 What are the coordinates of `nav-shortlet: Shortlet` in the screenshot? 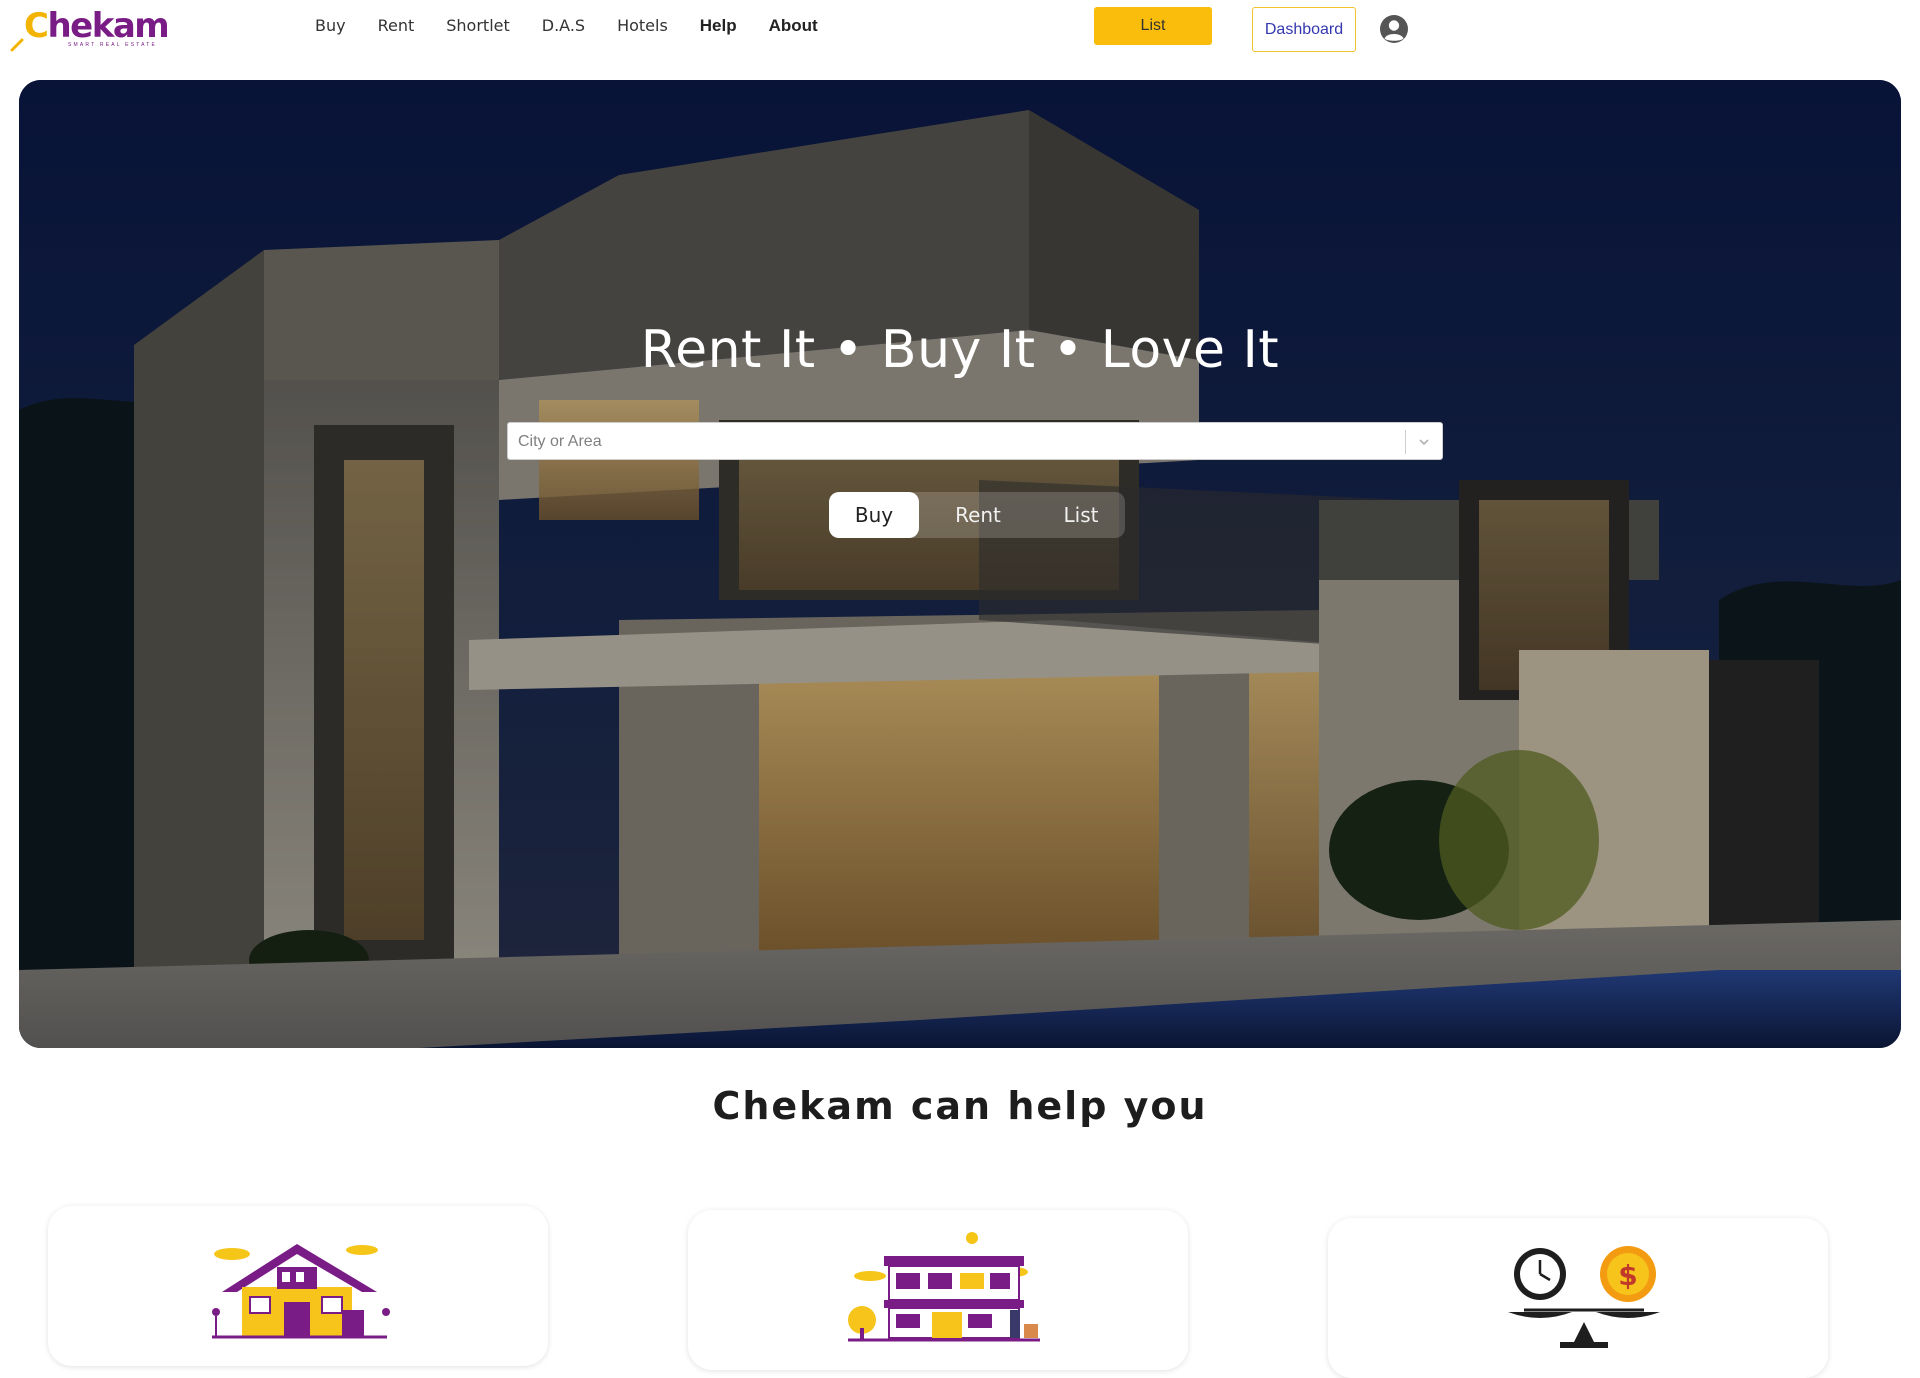 It's located at (478, 26).